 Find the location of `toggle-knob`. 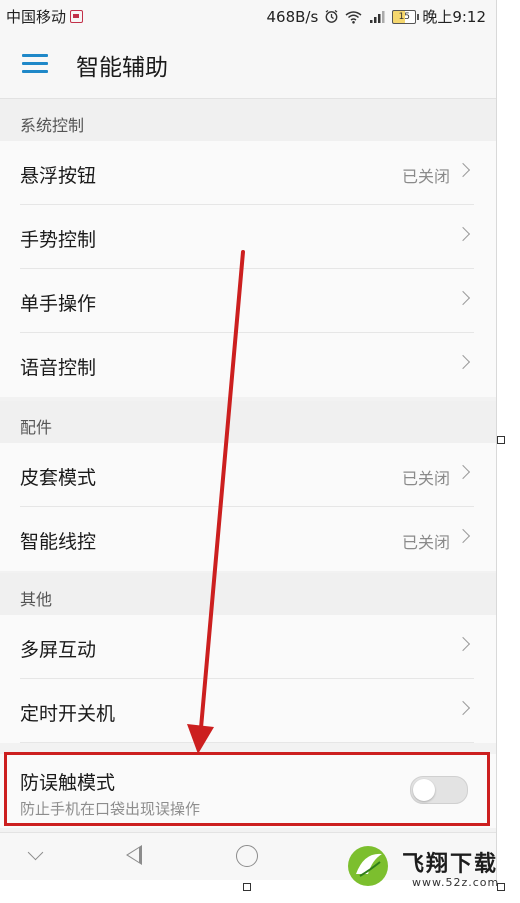

toggle-knob is located at coordinates (424, 790).